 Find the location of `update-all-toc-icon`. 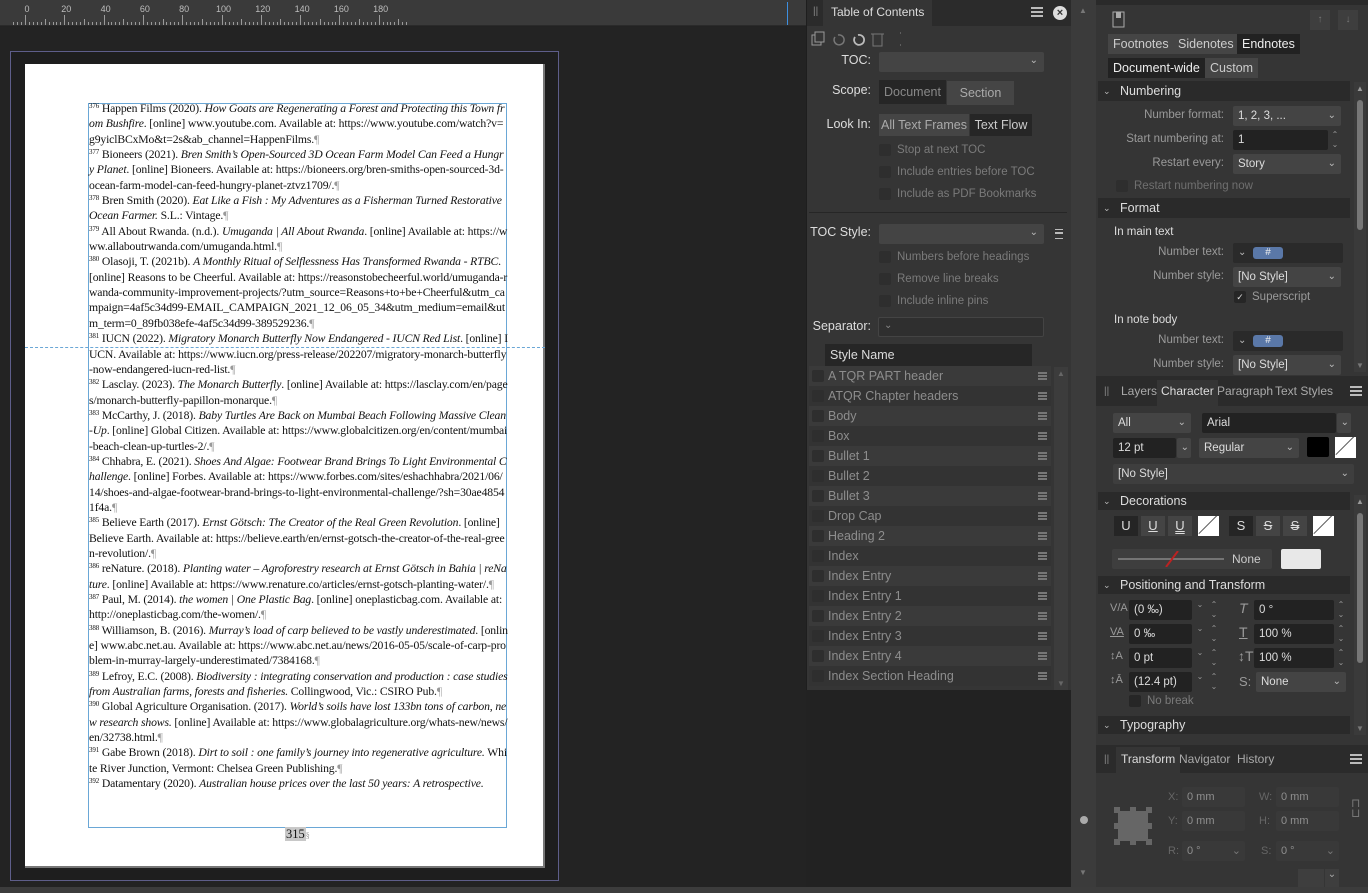

update-all-toc-icon is located at coordinates (859, 40).